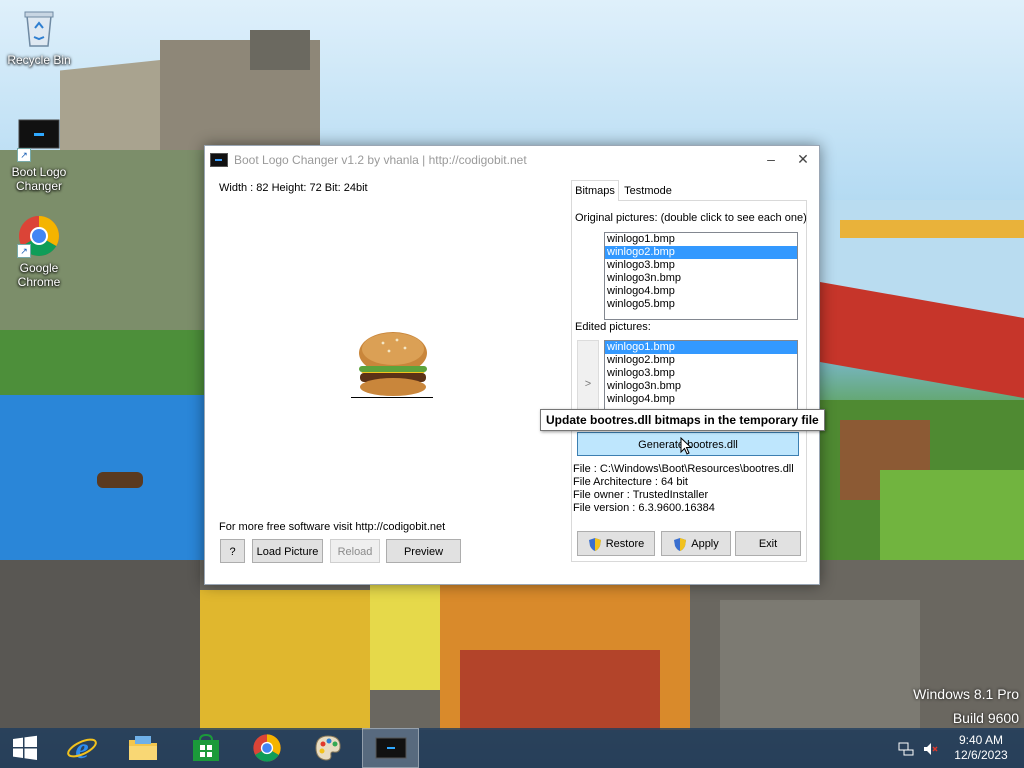 This screenshot has width=1024, height=768. I want to click on boot-logo-changer-icon, so click(390, 748).